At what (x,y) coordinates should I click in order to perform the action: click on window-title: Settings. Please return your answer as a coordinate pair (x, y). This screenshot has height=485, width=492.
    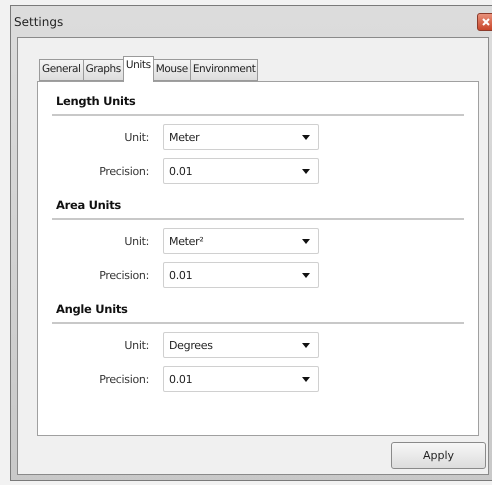
    Looking at the image, I should click on (39, 21).